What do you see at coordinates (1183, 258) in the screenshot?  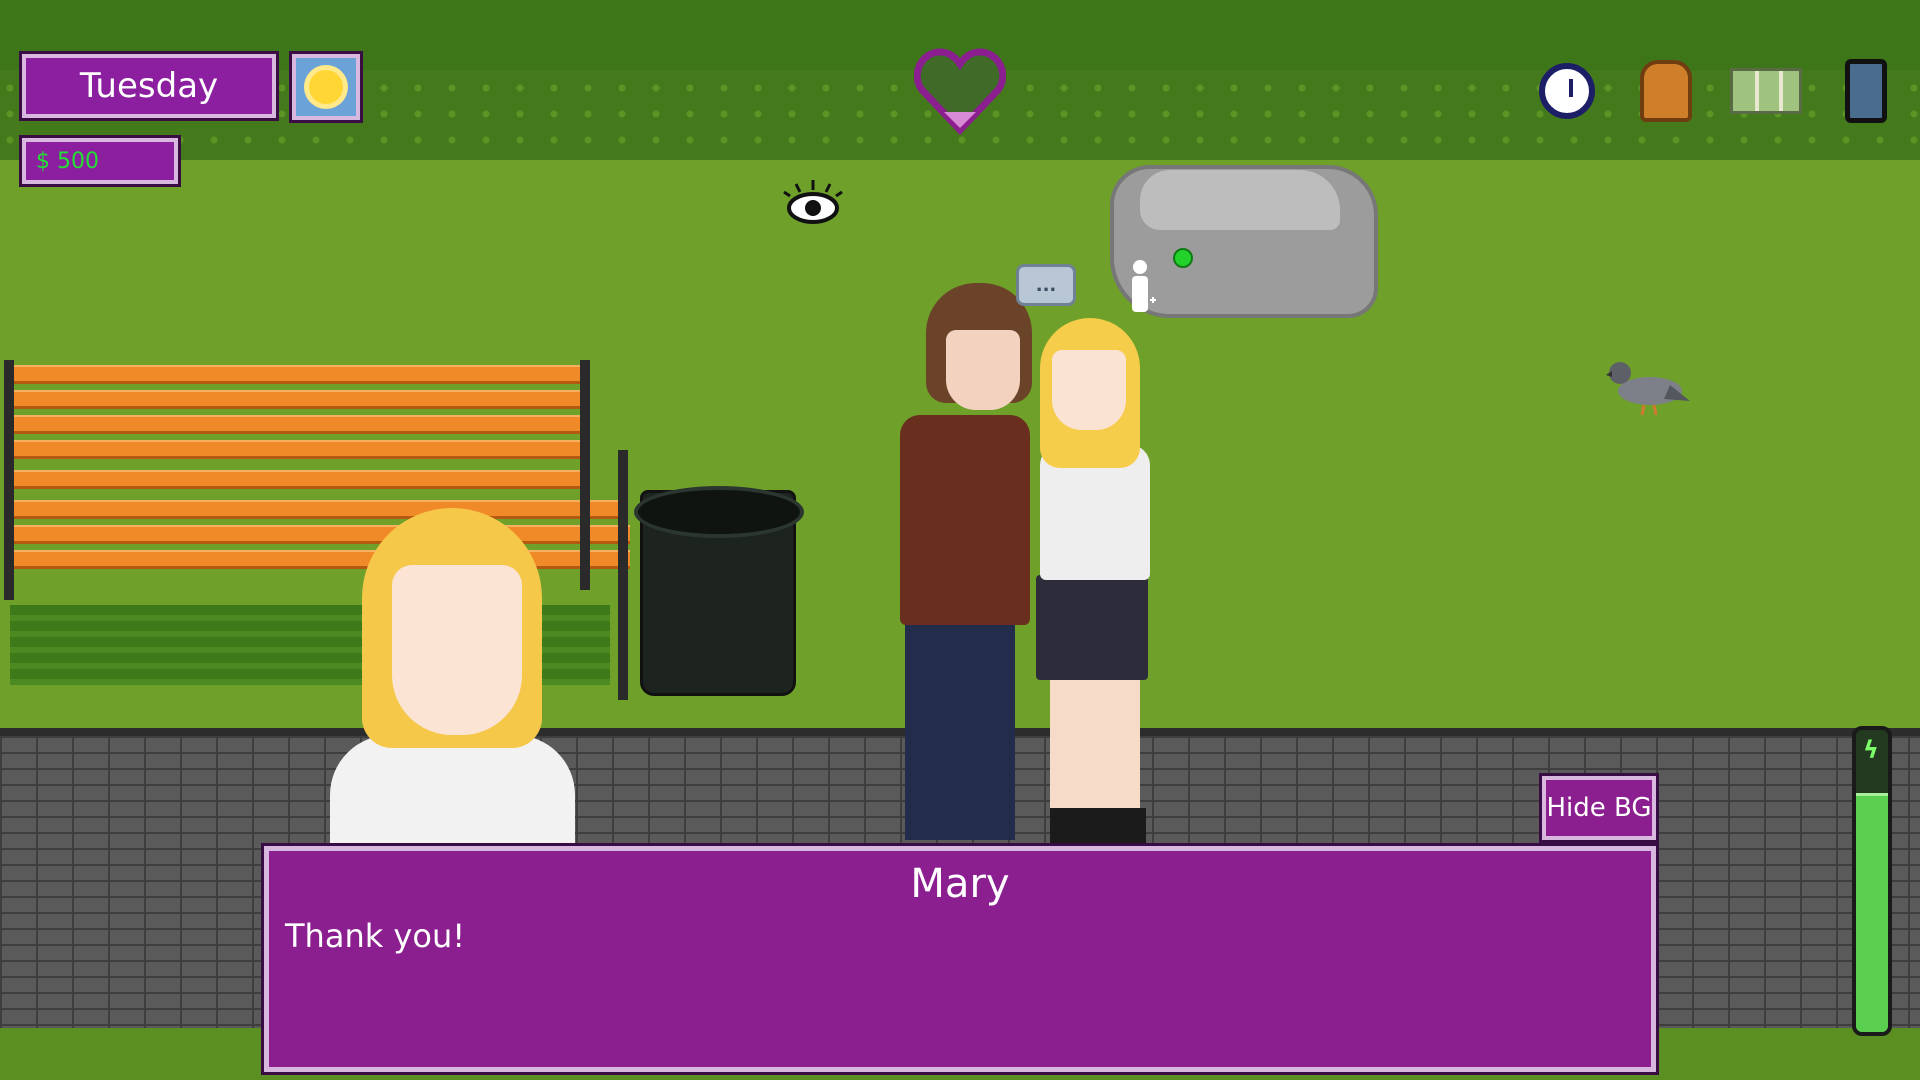 I see `location-marker-dot` at bounding box center [1183, 258].